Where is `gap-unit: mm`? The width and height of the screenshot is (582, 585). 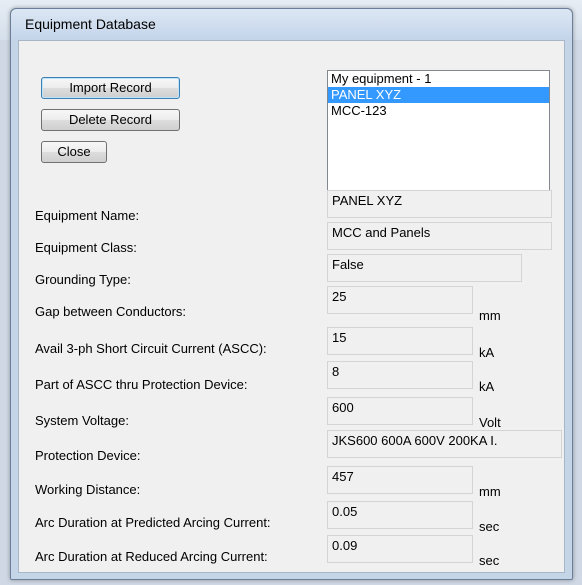 gap-unit: mm is located at coordinates (490, 315).